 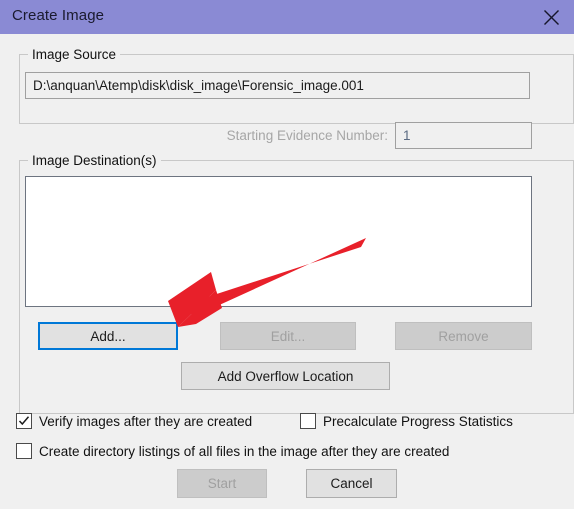 I want to click on checkbox-verify-images: Verify images after they are created, so click(x=134, y=421).